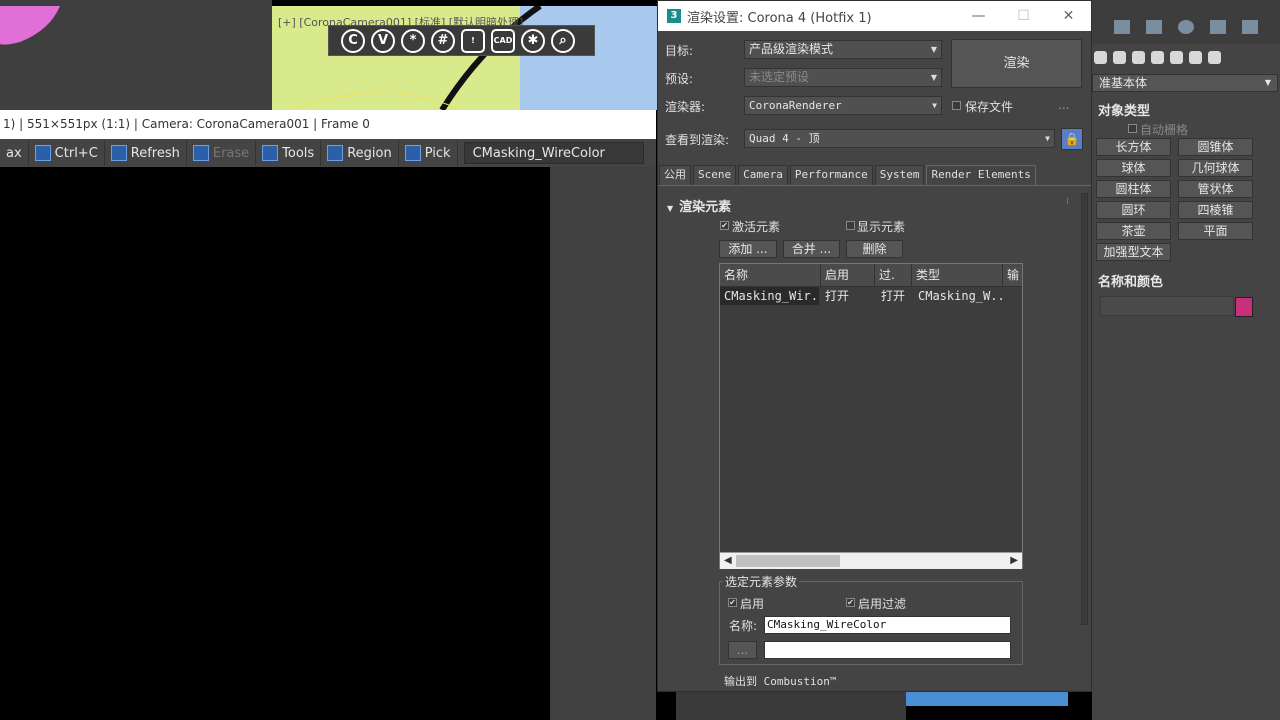 The width and height of the screenshot is (1280, 720). What do you see at coordinates (882, 604) in the screenshot?
I see `enable-filter-label: 启用过滤` at bounding box center [882, 604].